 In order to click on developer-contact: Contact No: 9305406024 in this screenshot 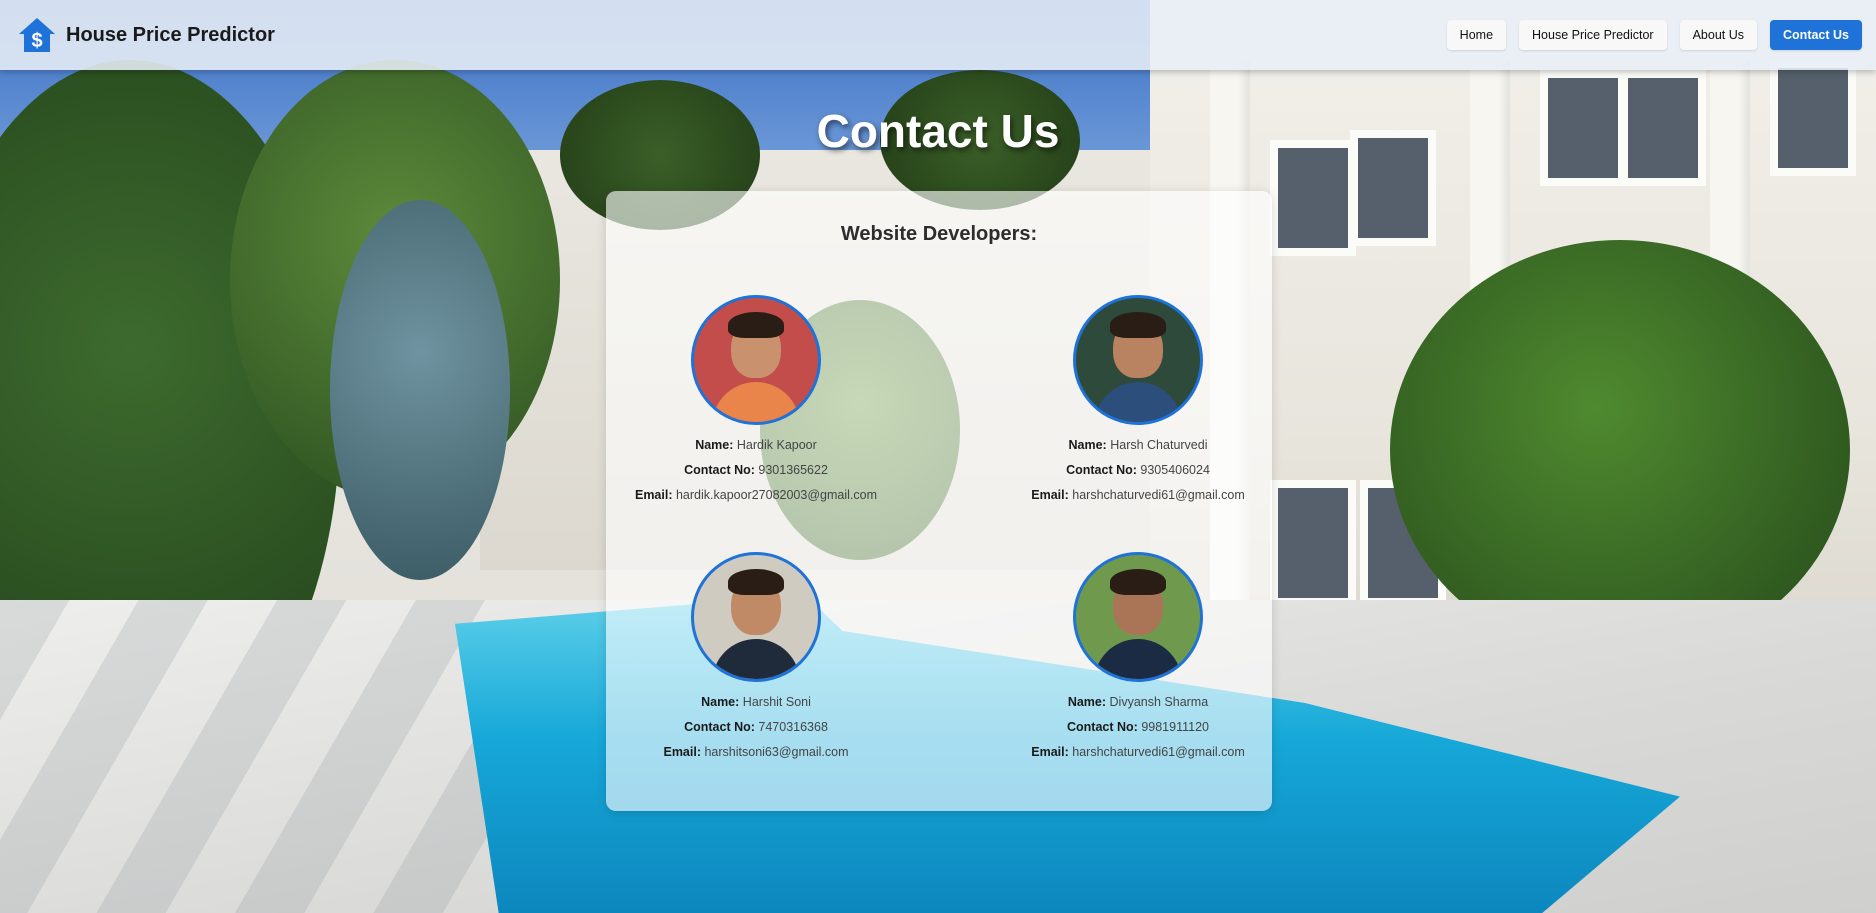, I will do `click(1138, 470)`.